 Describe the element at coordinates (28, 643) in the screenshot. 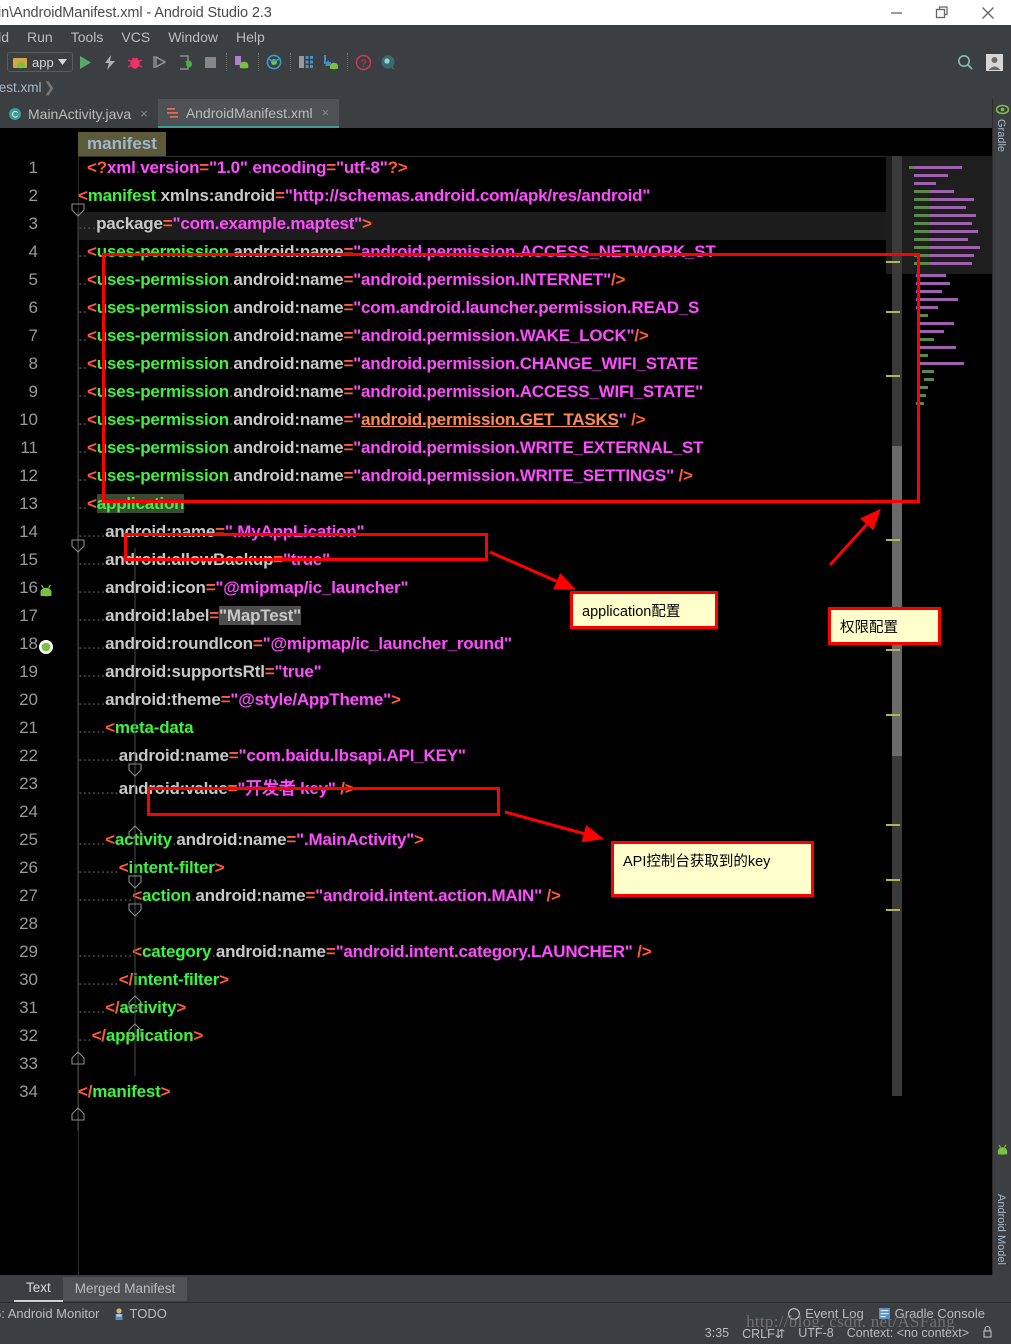

I see `line-number: 18` at that location.